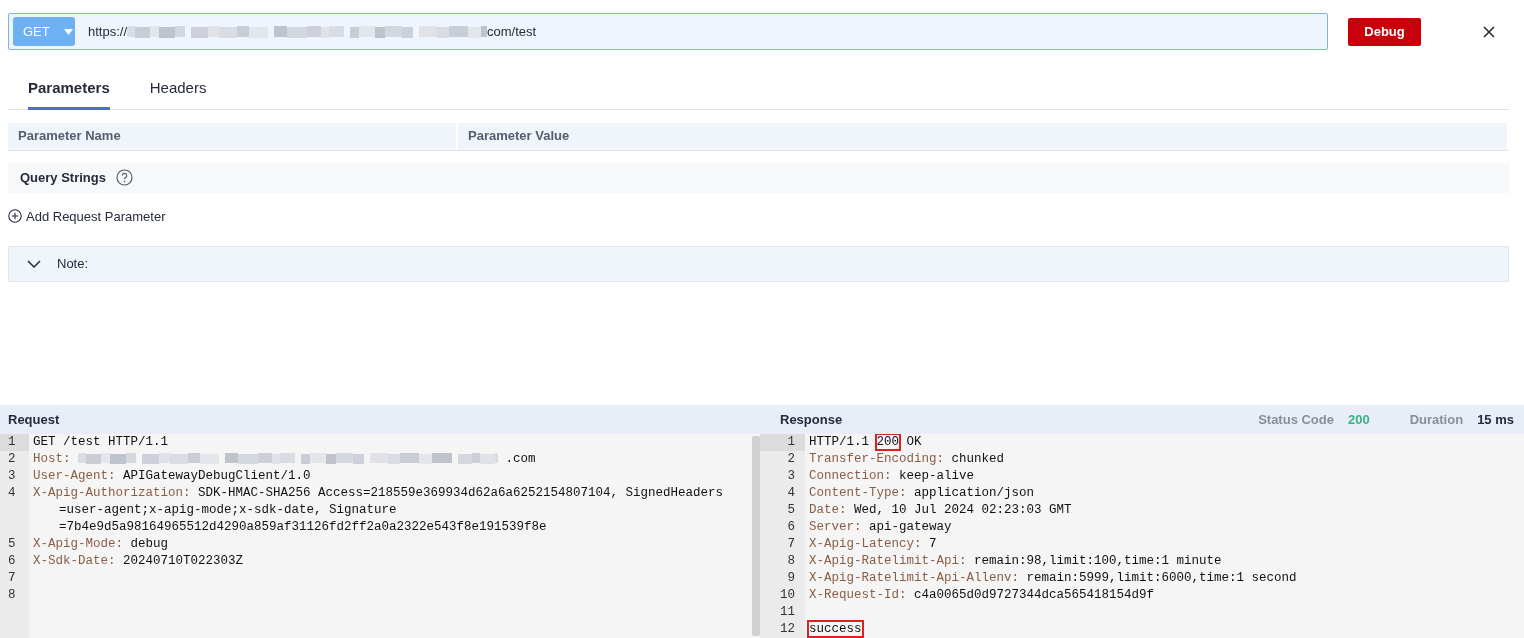  I want to click on header-name: X-Apig-Ratelimit-Api-Allenv:, so click(914, 578).